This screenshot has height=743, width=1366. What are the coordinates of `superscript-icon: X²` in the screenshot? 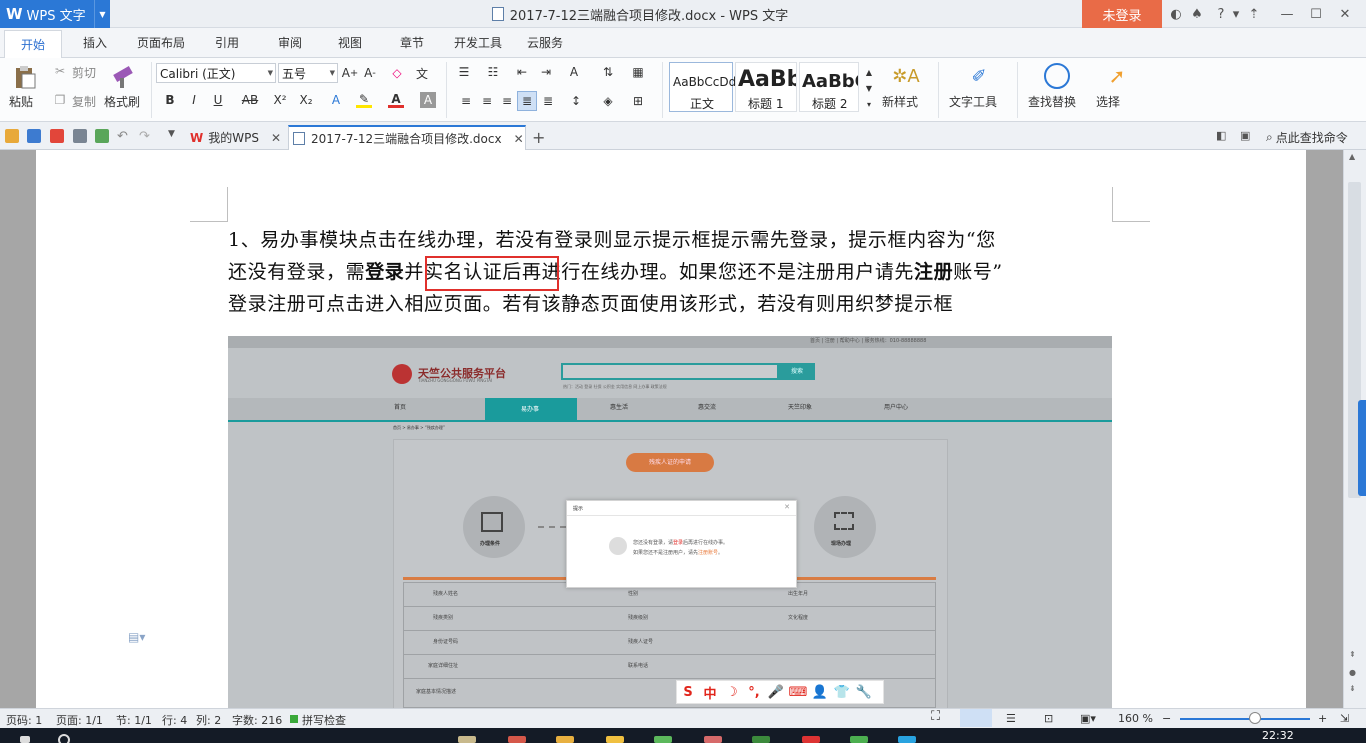 It's located at (280, 100).